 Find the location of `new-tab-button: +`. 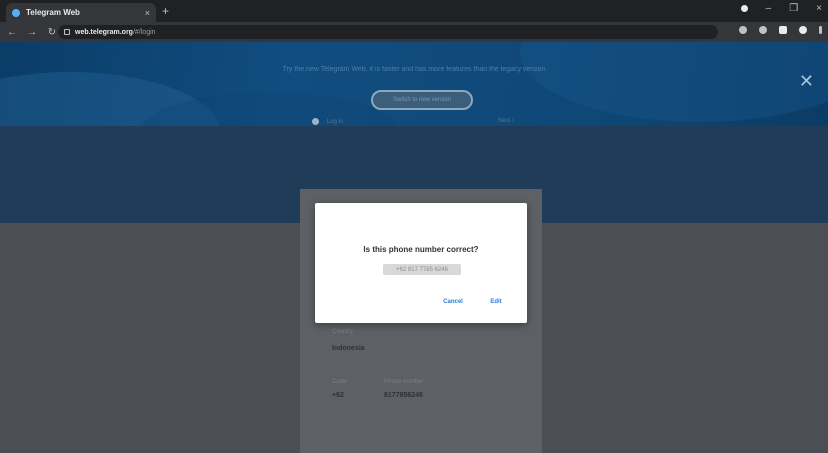

new-tab-button: + is located at coordinates (165, 11).